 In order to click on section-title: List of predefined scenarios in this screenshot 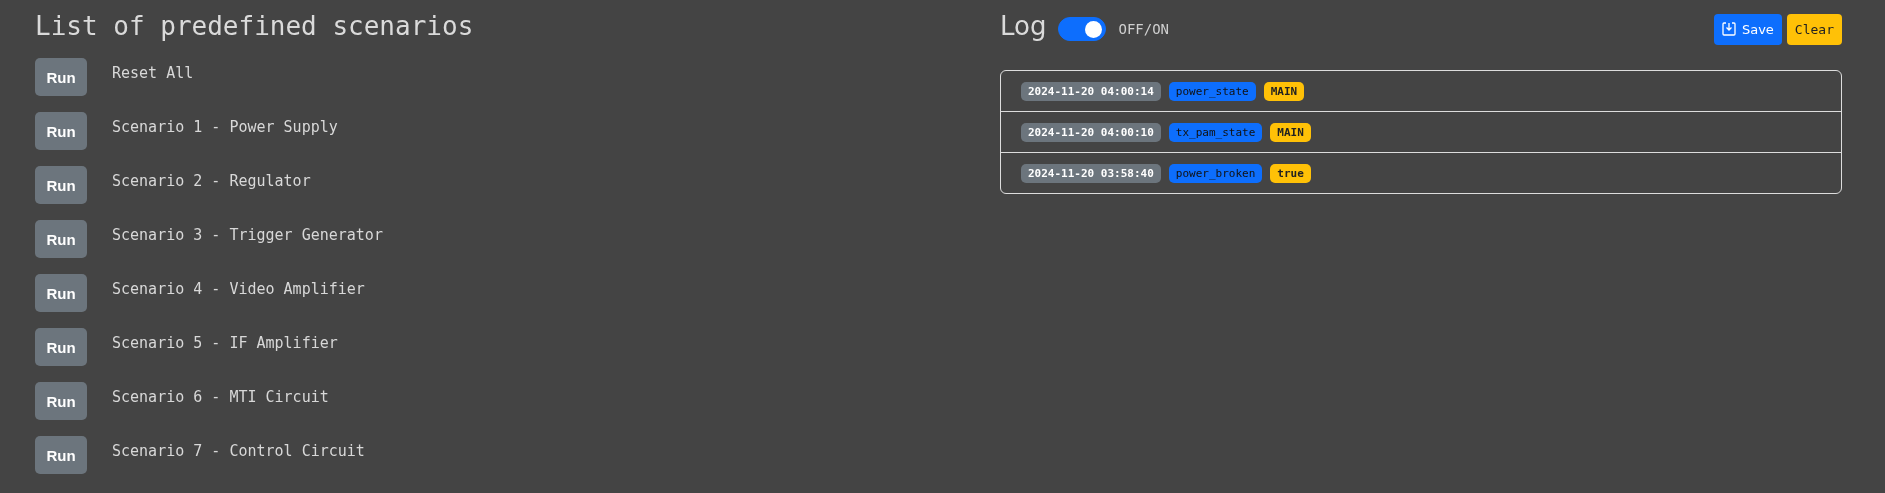, I will do `click(255, 26)`.